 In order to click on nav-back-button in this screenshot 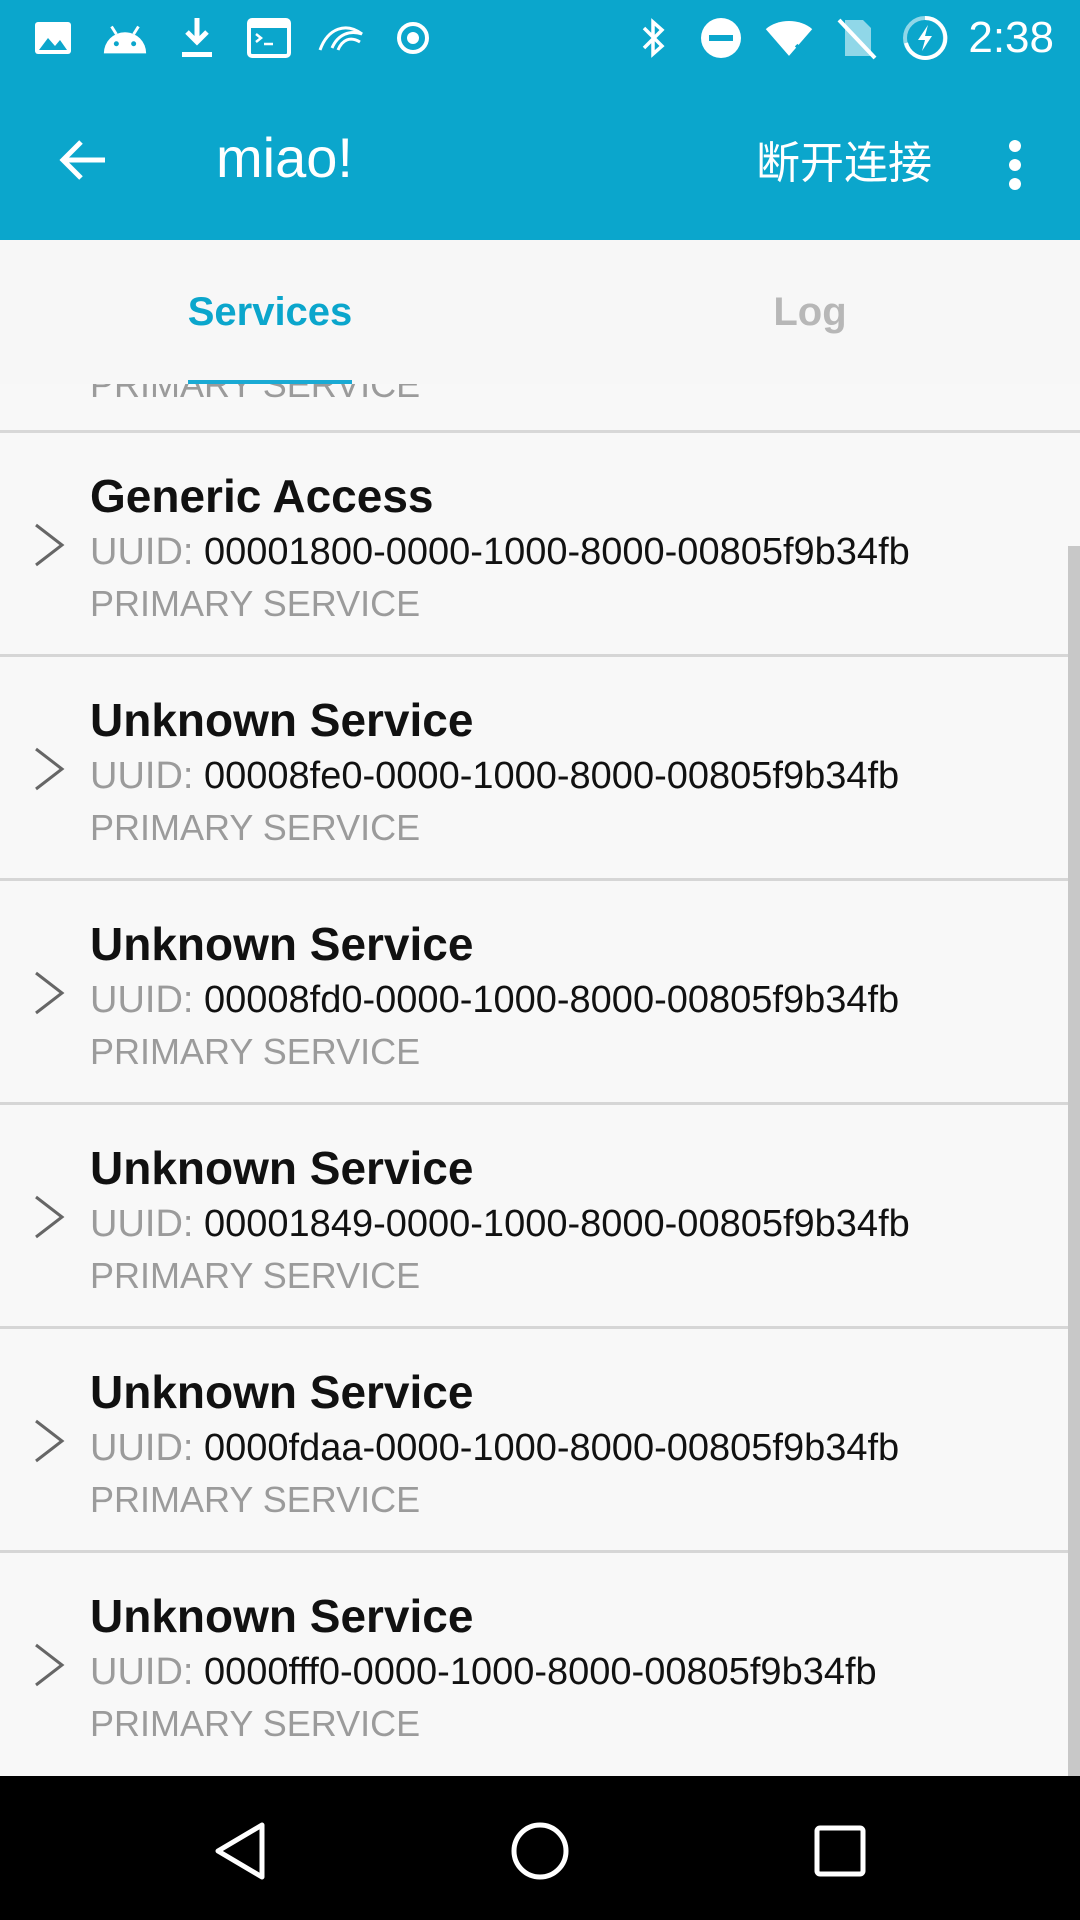, I will do `click(240, 1851)`.